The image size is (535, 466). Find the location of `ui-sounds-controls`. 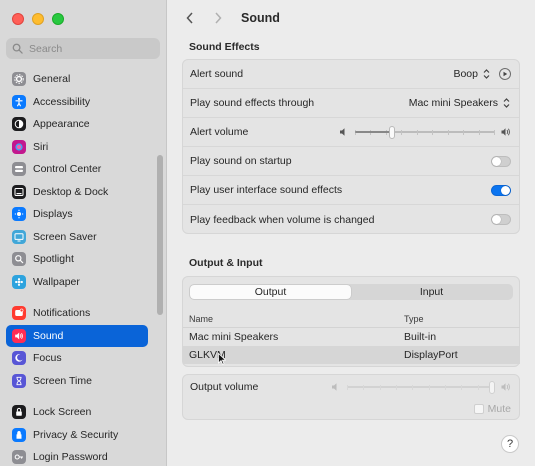

ui-sounds-controls is located at coordinates (501, 190).